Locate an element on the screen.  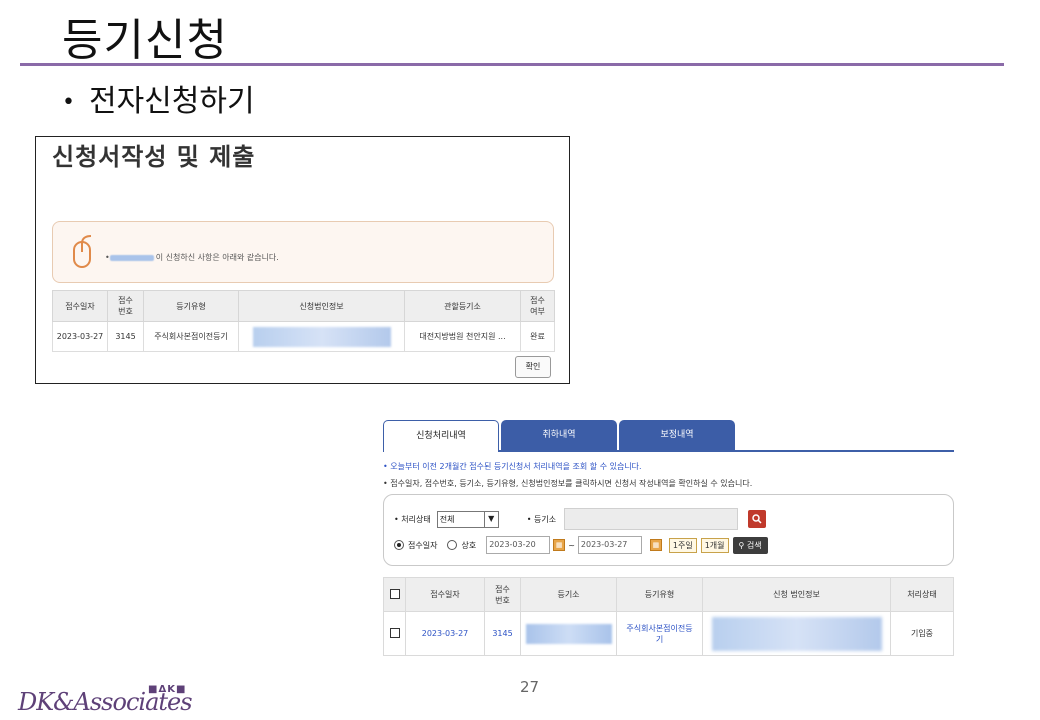
search-button-label: 검색 is located at coordinates (754, 545).